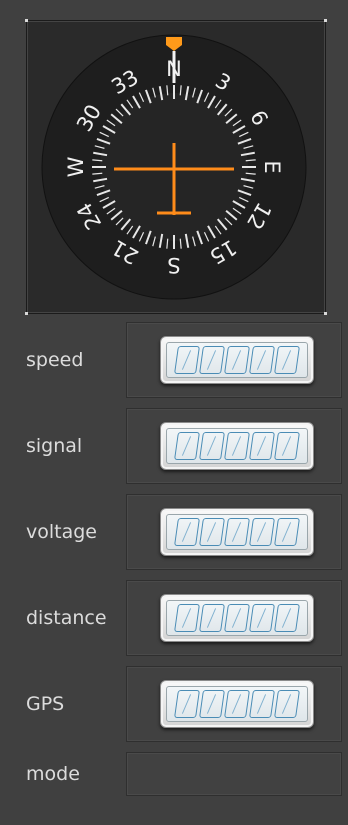 The height and width of the screenshot is (825, 348). I want to click on readout-row-gps: GPS 00000, so click(174, 704).